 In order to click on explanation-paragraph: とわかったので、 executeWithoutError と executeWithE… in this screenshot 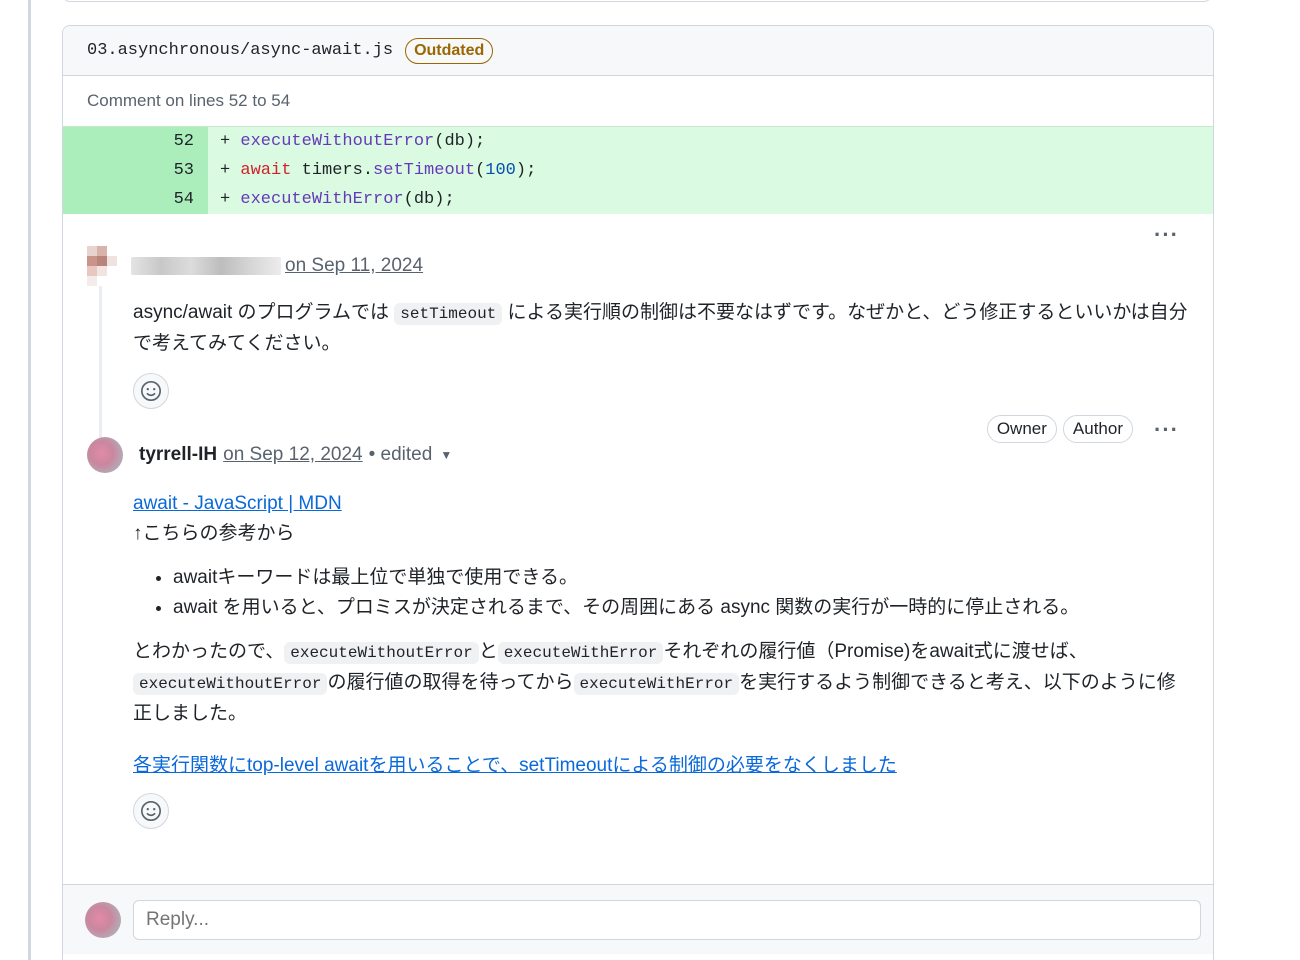, I will do `click(661, 683)`.